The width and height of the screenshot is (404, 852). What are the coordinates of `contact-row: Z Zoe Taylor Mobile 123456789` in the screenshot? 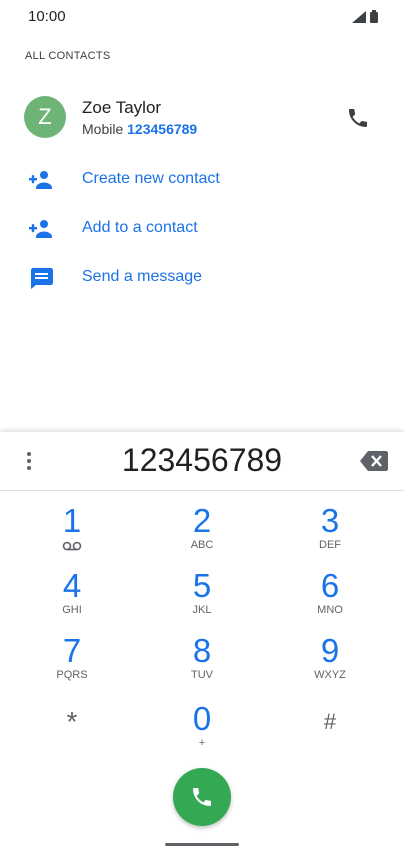 It's located at (202, 118).